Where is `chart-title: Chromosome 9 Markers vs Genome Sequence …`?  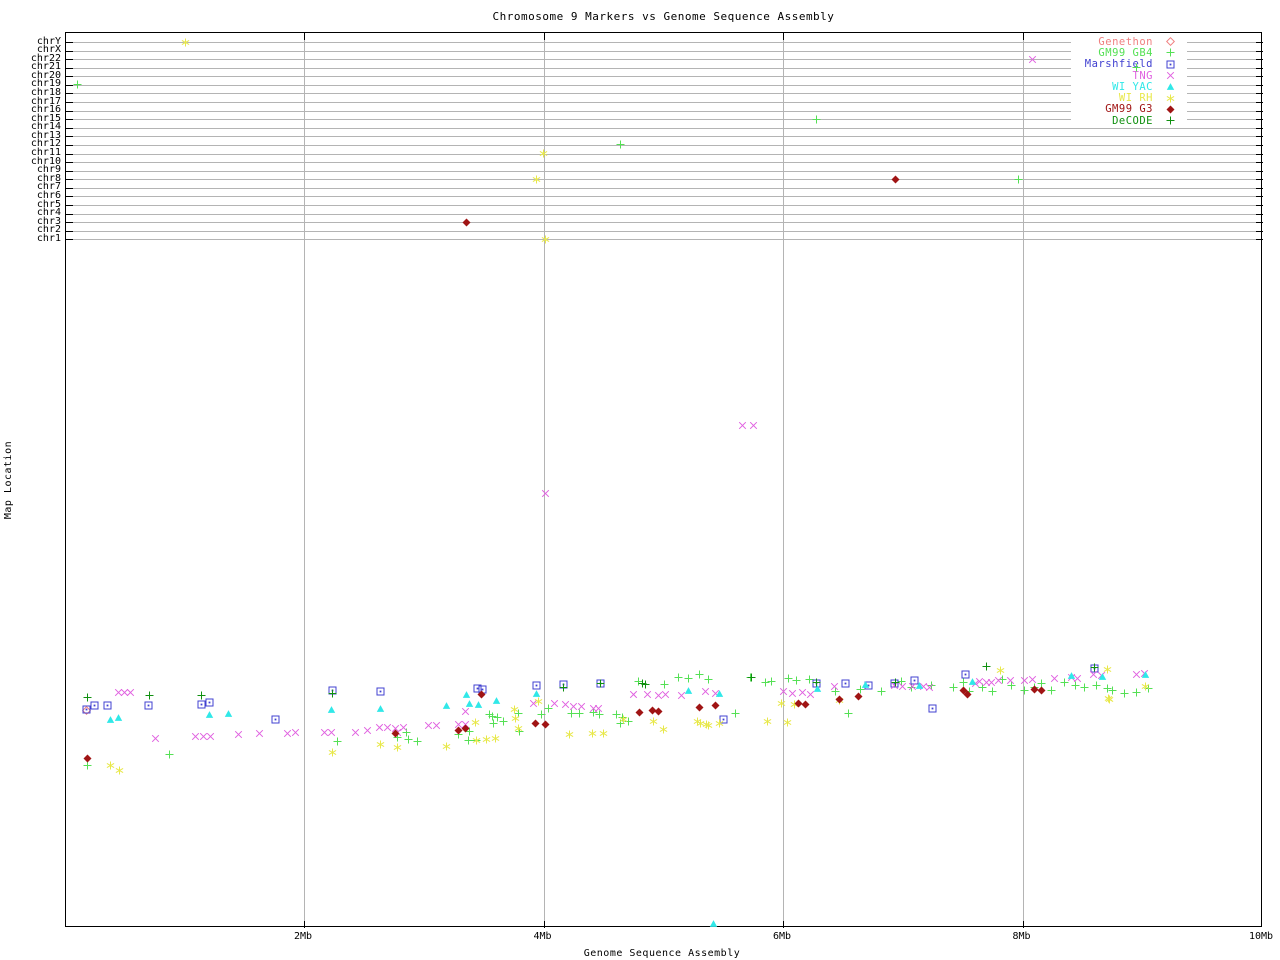
chart-title: Chromosome 9 Markers vs Genome Sequence … is located at coordinates (663, 16).